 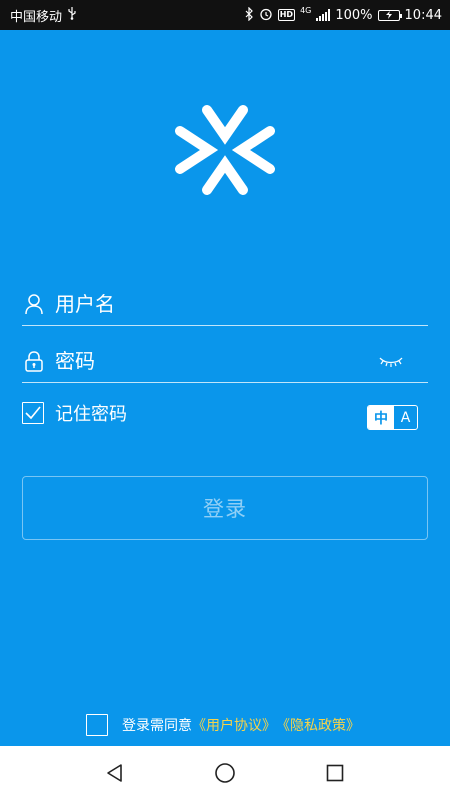 I want to click on clock-time: 10:44, so click(x=423, y=15).